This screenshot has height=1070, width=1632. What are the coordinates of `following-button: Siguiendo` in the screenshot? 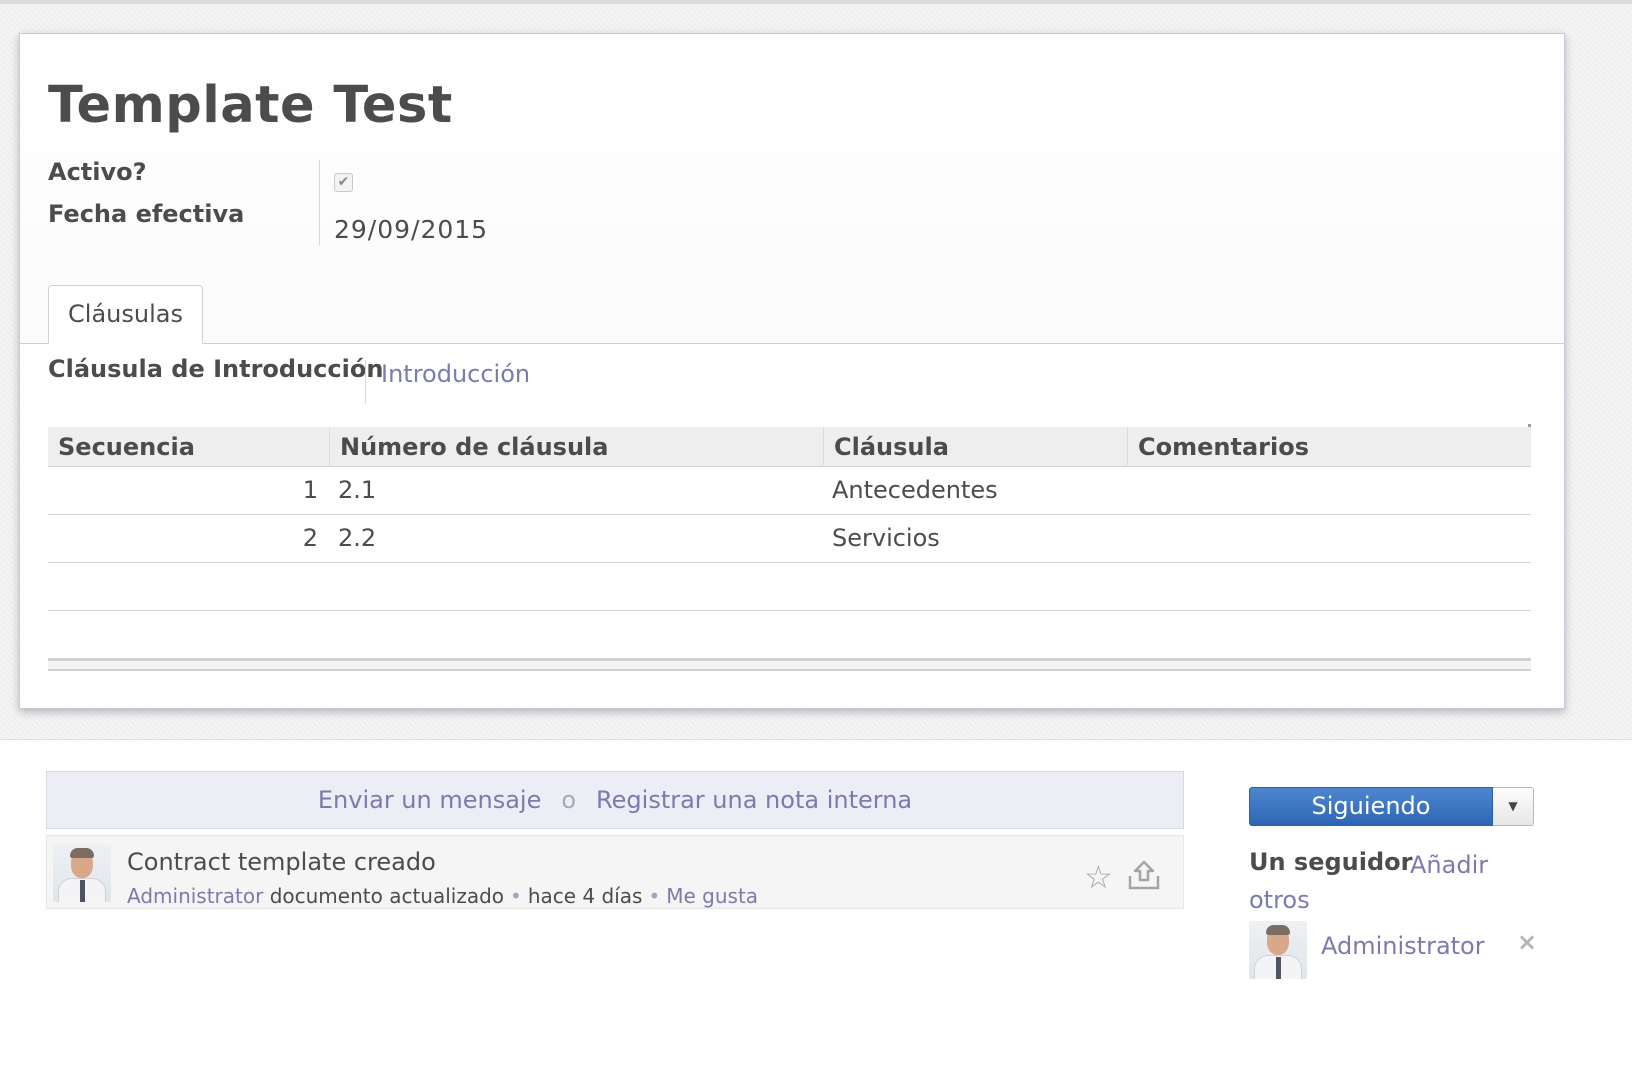 It's located at (1371, 806).